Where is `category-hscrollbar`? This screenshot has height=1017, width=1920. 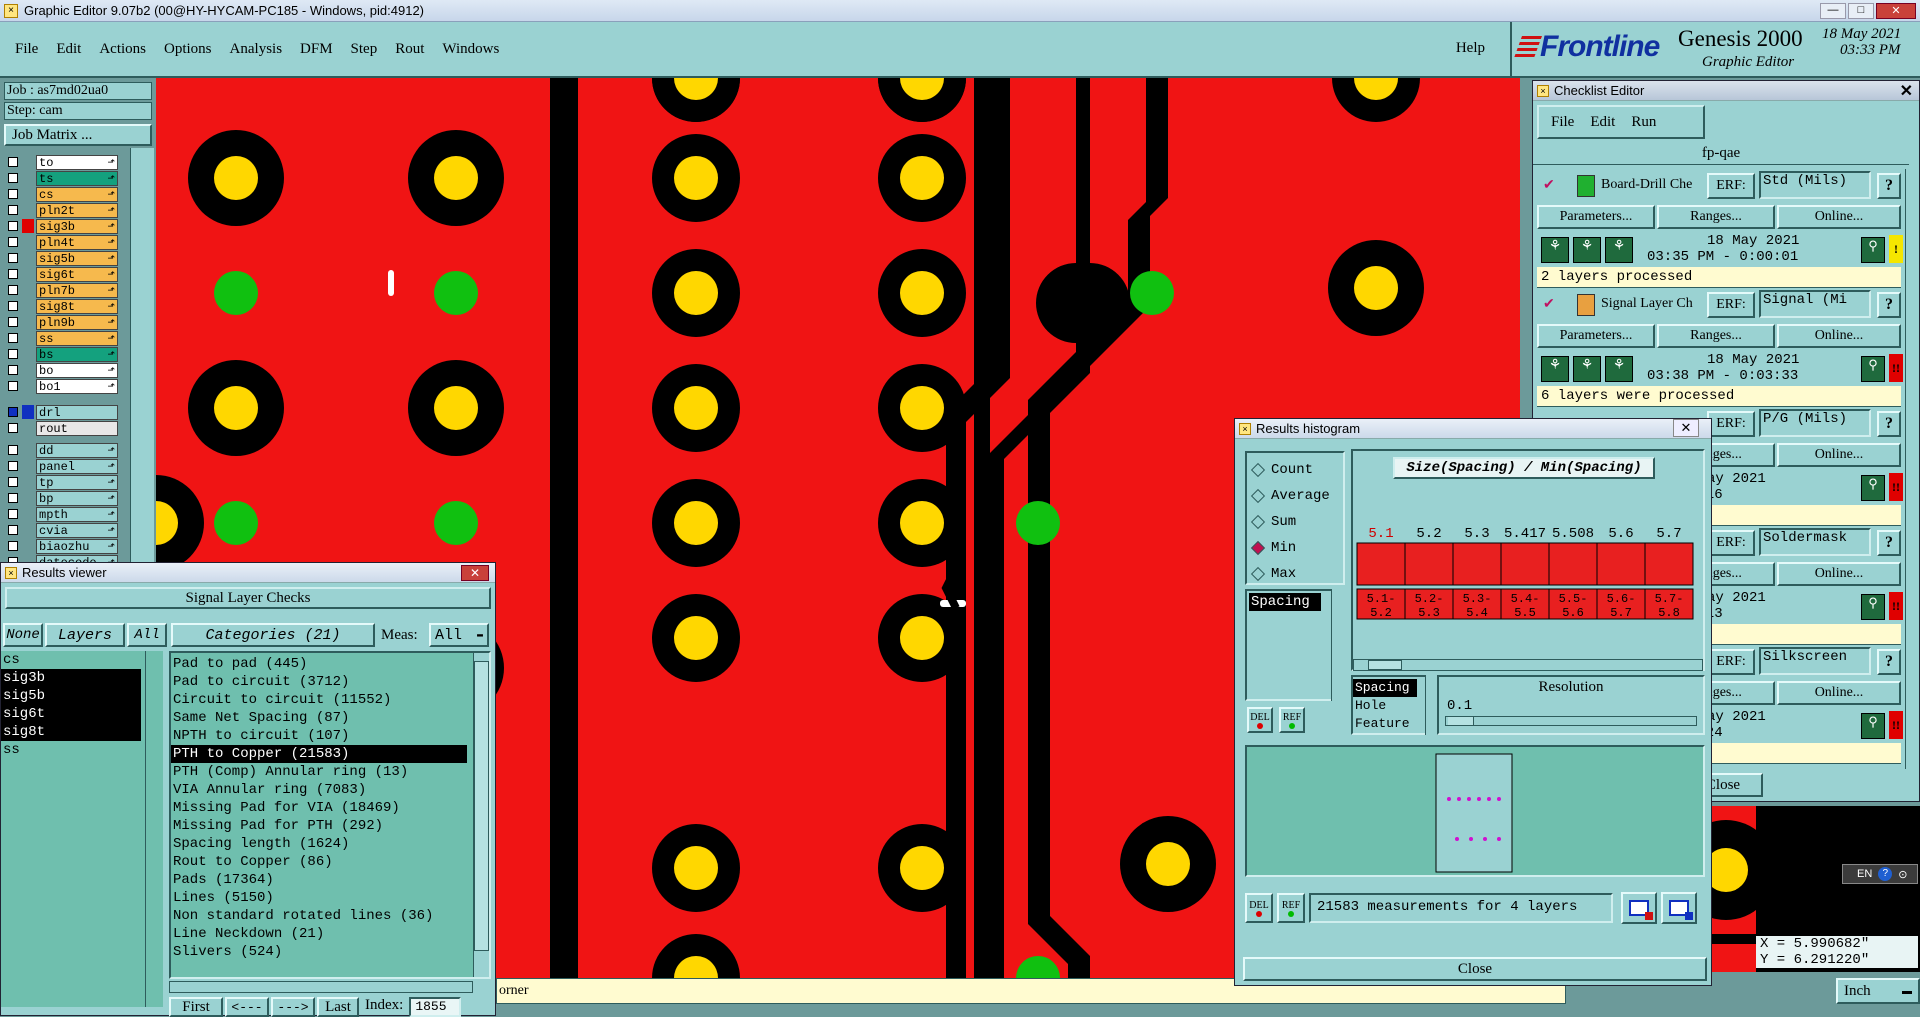
category-hscrollbar is located at coordinates (321, 987).